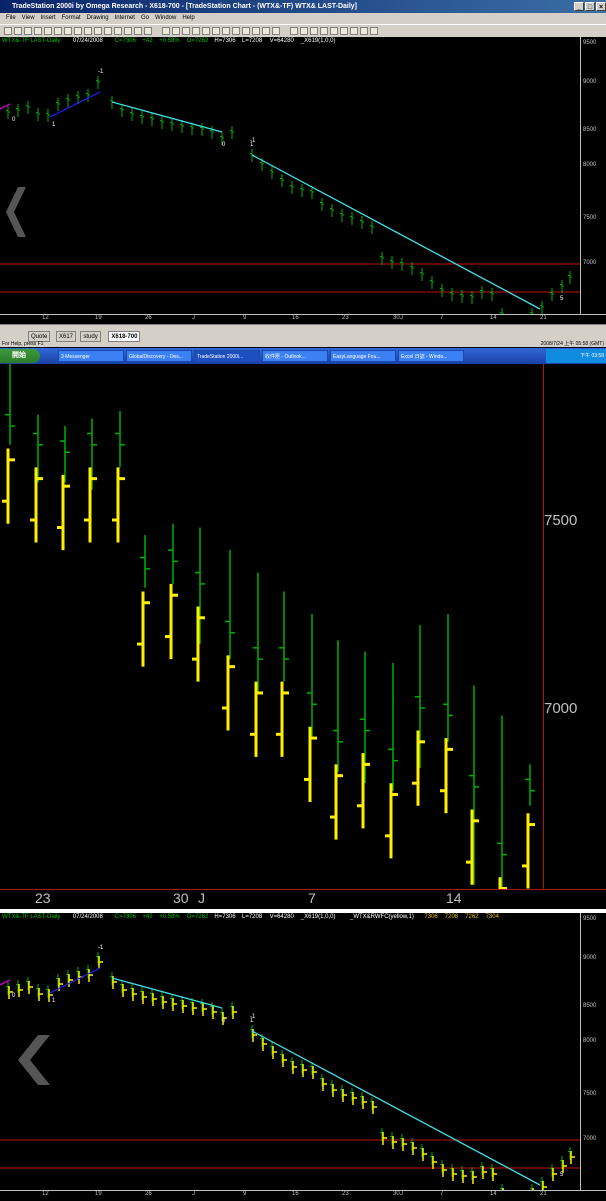  Describe the element at coordinates (572, 344) in the screenshot. I see `status-datetime: 2008/7/24 上午 05:58 (GMT)` at that location.